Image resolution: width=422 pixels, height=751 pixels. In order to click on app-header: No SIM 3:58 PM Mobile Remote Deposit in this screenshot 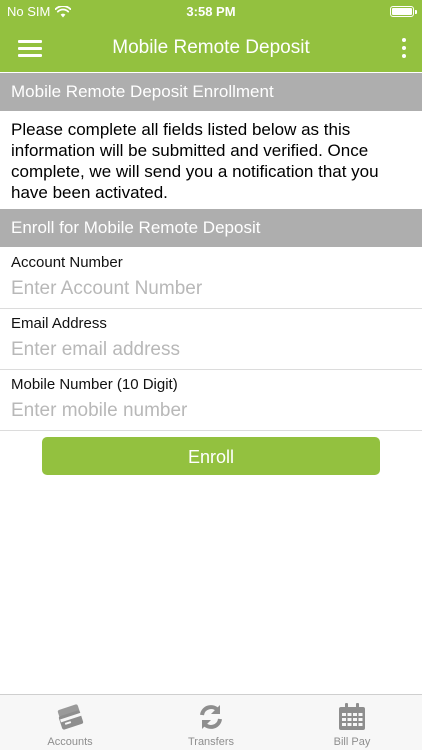, I will do `click(211, 36)`.